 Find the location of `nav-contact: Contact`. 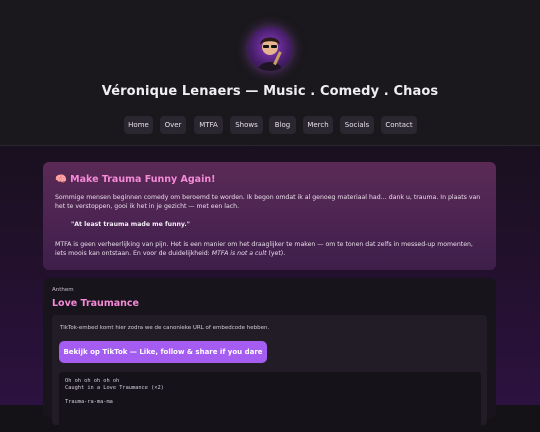

nav-contact: Contact is located at coordinates (399, 125).